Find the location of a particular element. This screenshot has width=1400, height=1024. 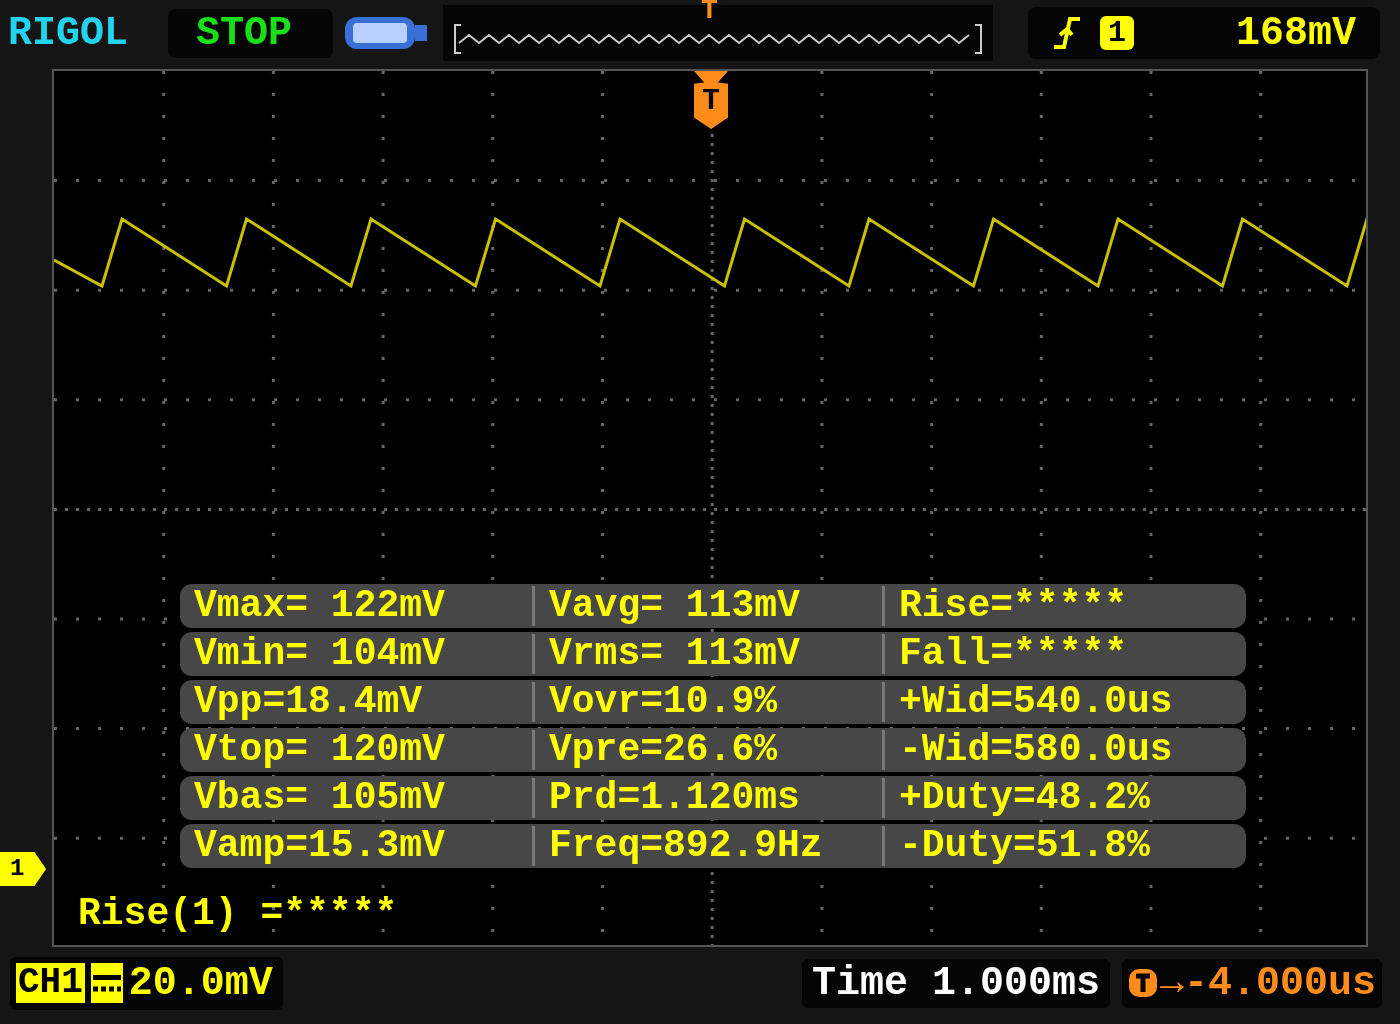

measurement-value: Vmax= 122mV is located at coordinates (319, 606).